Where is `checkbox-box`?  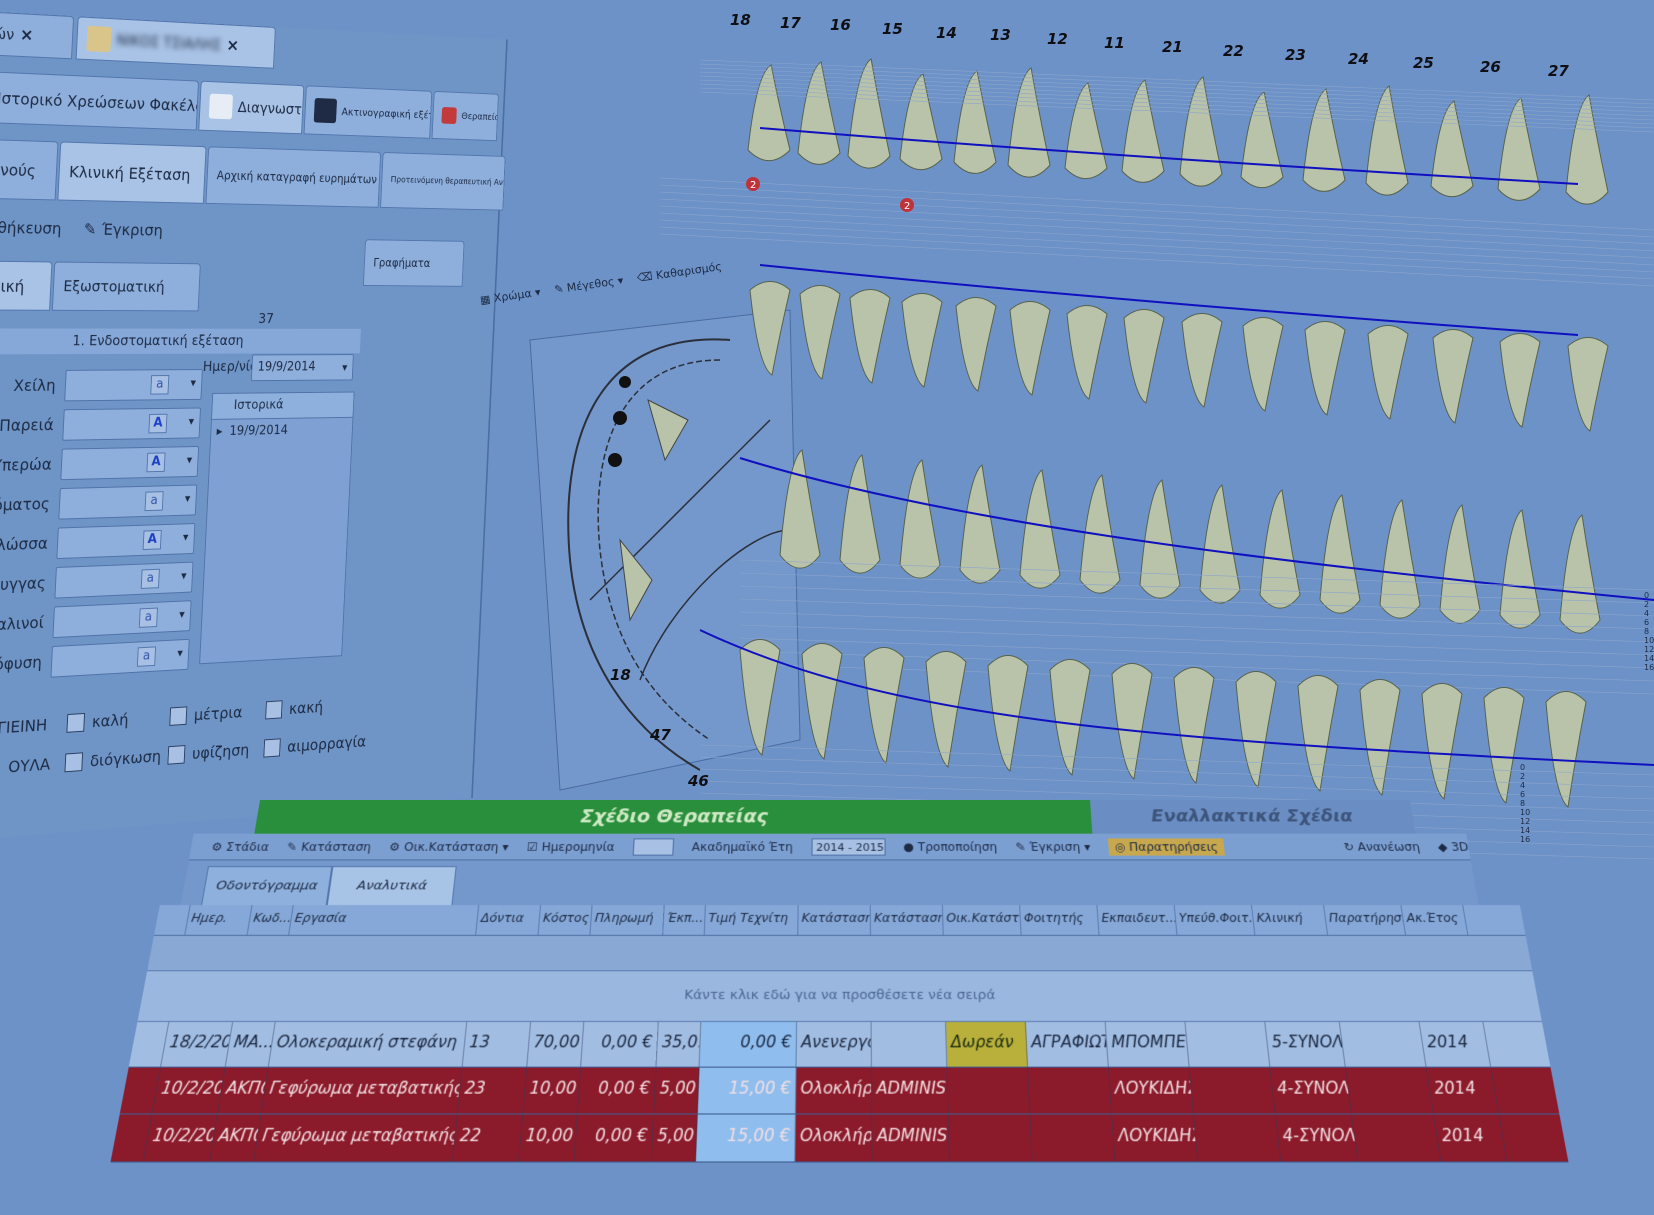
checkbox-box is located at coordinates (75, 723).